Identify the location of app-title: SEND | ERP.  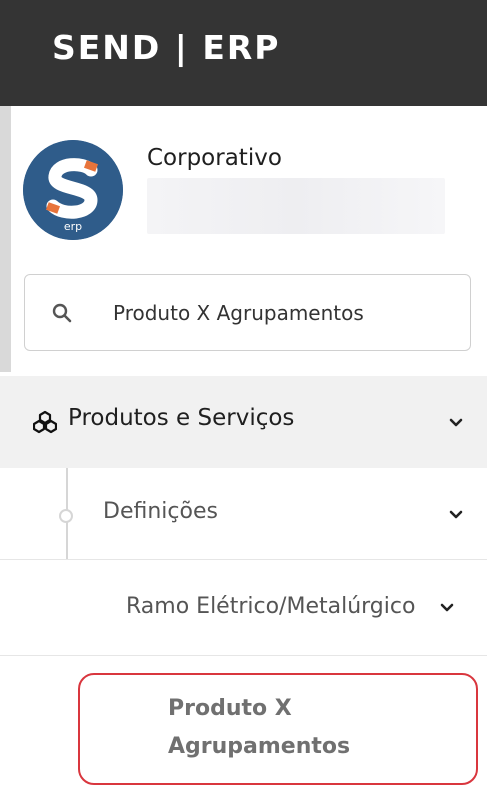
(166, 47).